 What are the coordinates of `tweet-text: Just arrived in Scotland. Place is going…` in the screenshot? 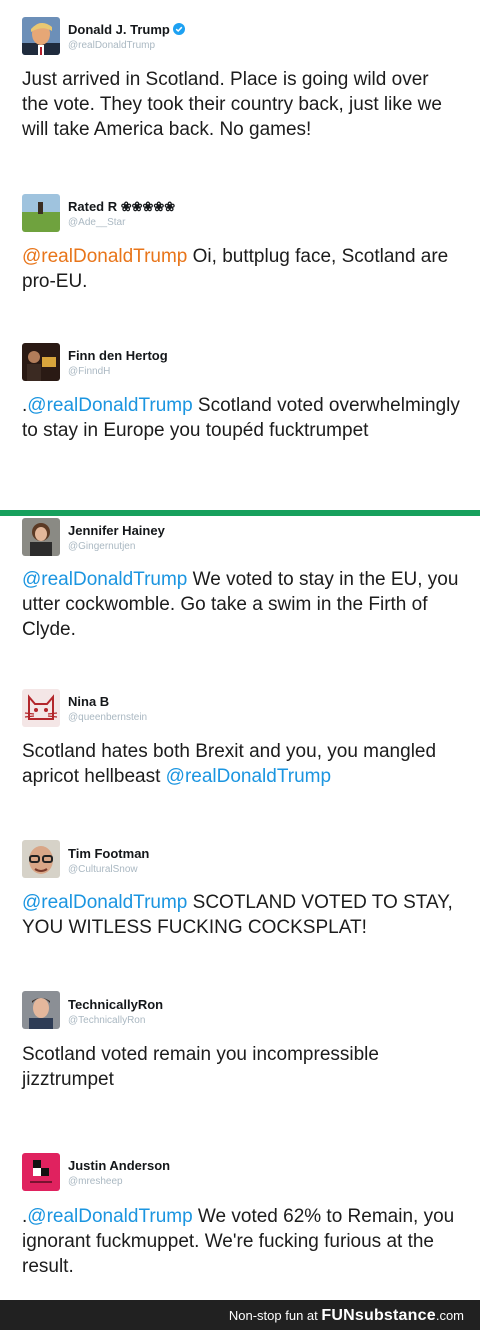 It's located at (241, 104).